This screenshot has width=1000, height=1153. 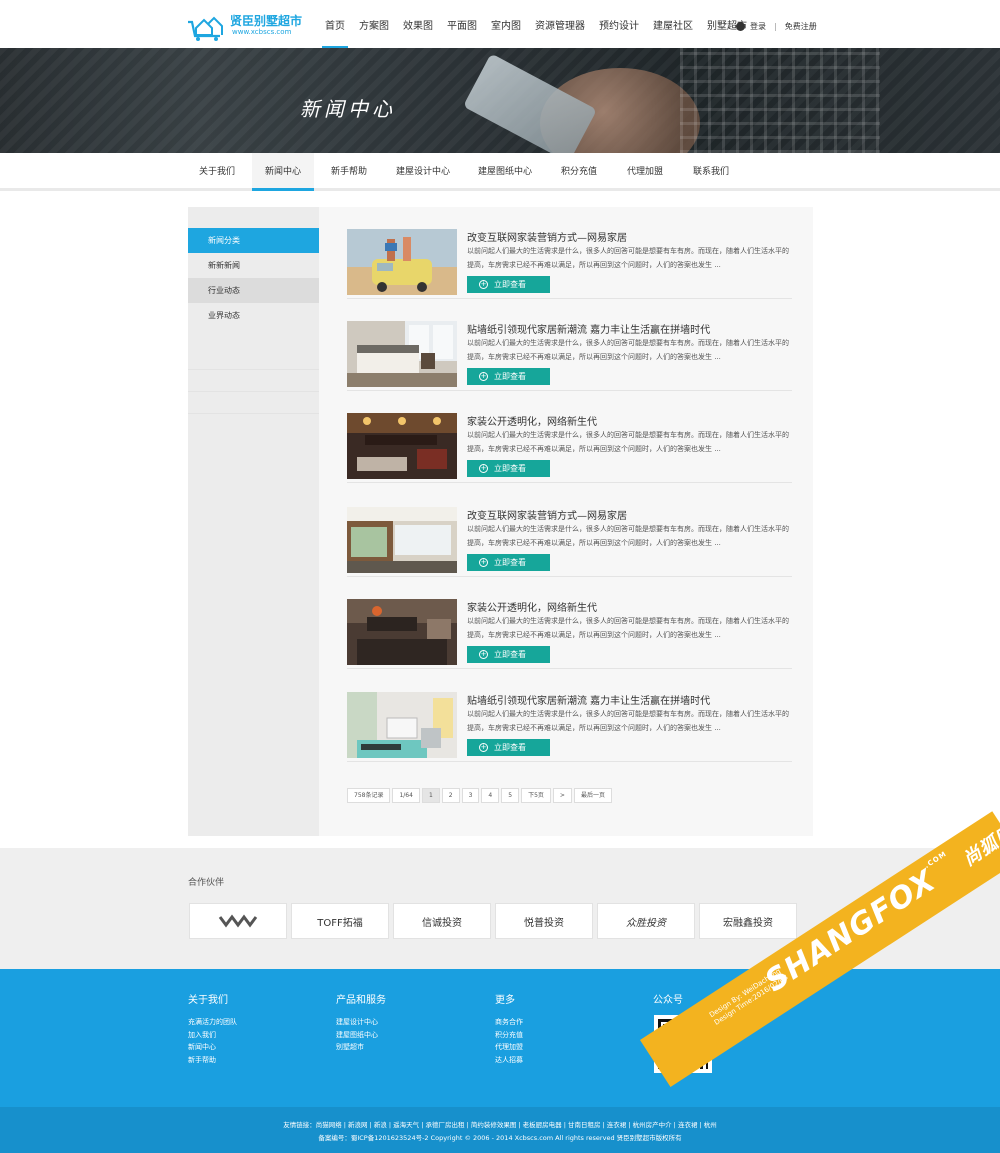 I want to click on footer-col-products: 产品和服务 建屋设计中心 建屋图纸中心 别墅超市, so click(x=361, y=1022).